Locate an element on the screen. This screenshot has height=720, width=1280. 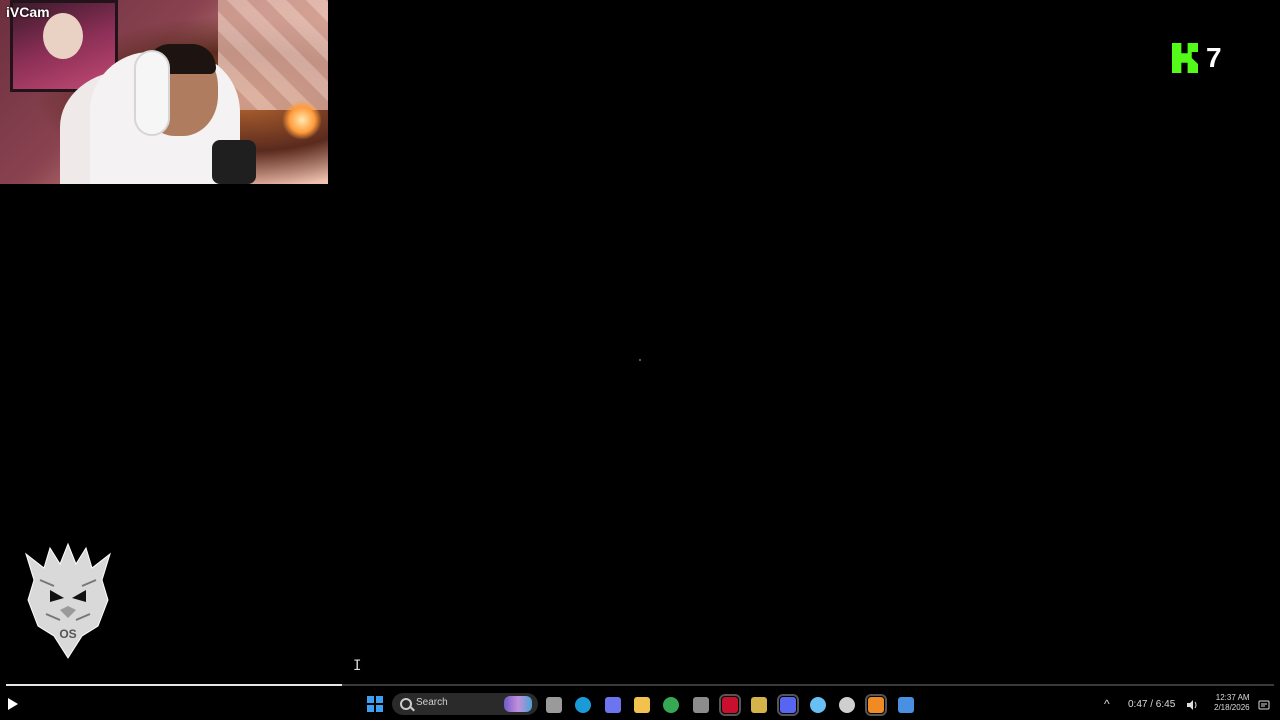
kick-logo-icon is located at coordinates (1185, 58).